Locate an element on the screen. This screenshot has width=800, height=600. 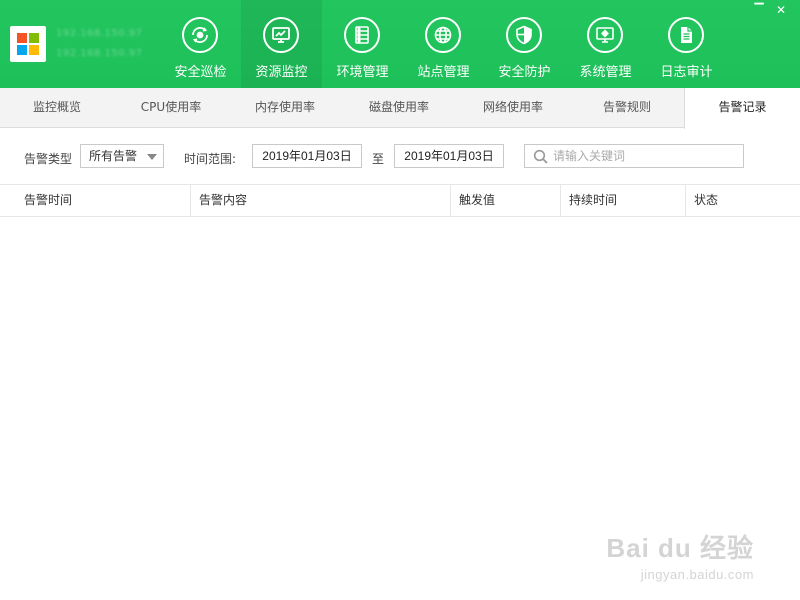
server-icon is located at coordinates (362, 35).